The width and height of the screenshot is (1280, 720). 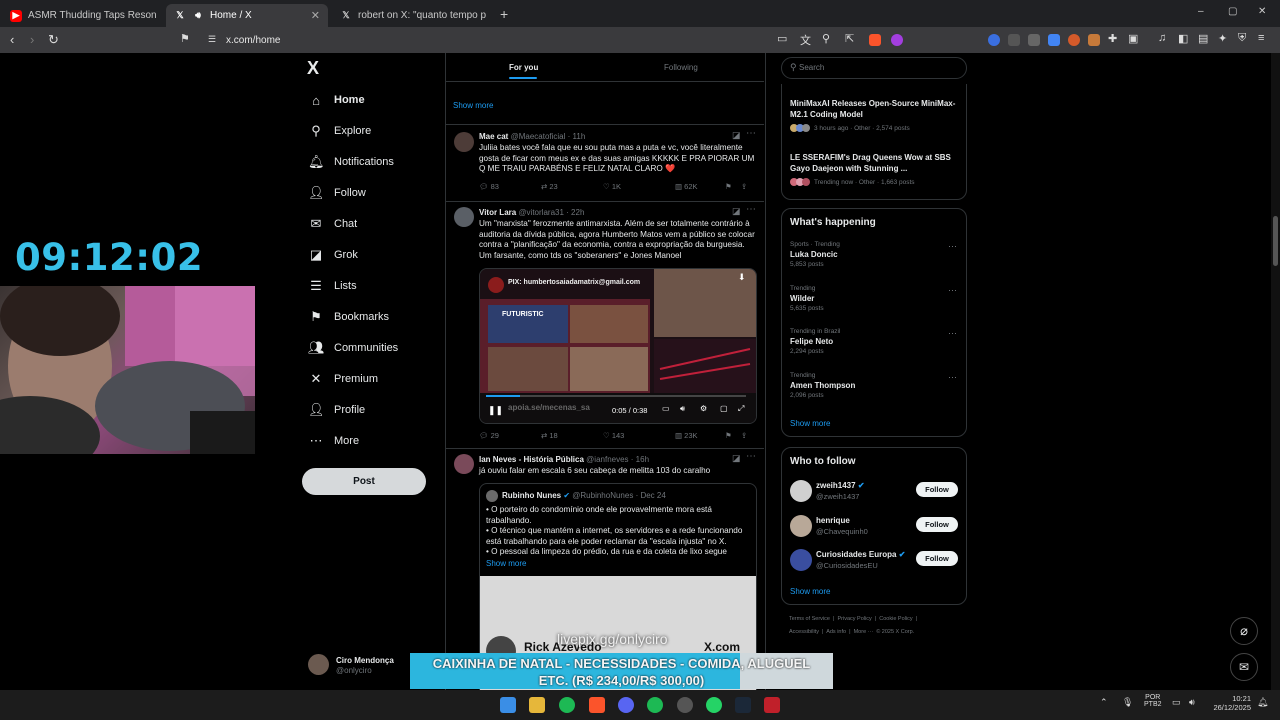 What do you see at coordinates (531, 459) in the screenshot?
I see `tweet-author-name: Ian Neves - História Pública` at bounding box center [531, 459].